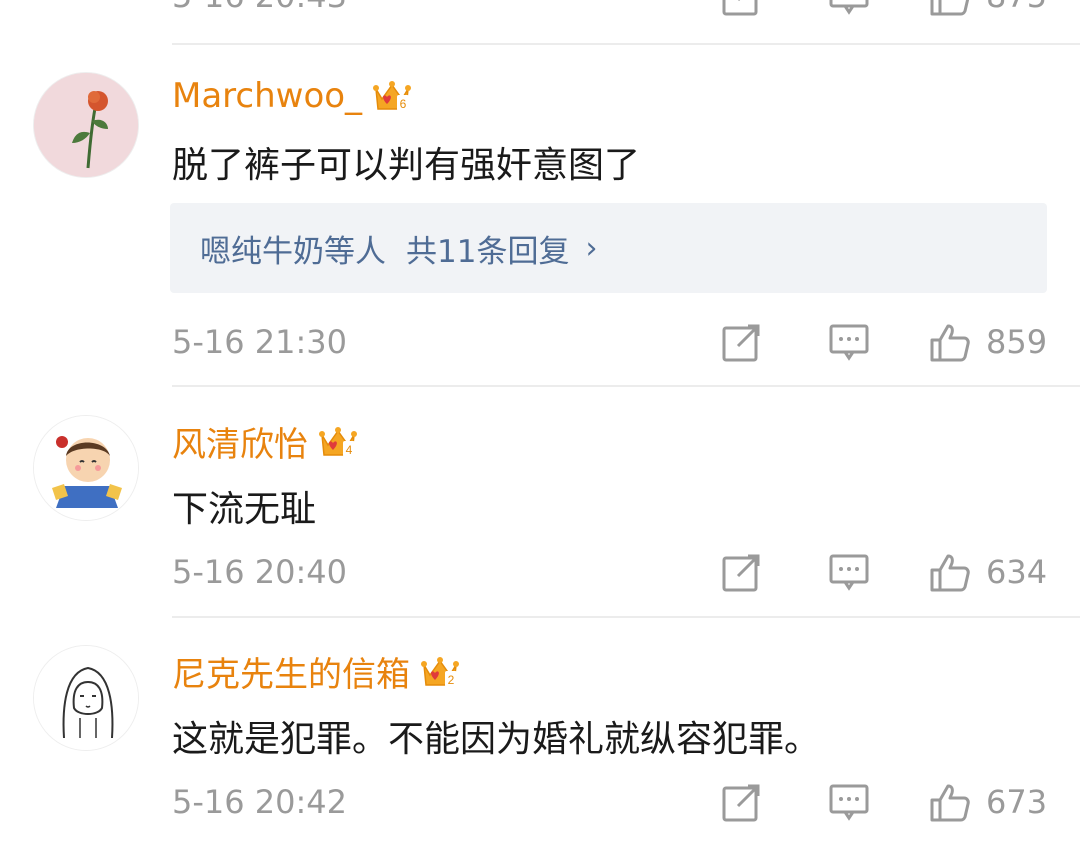  I want to click on like-button: 634, so click(988, 572).